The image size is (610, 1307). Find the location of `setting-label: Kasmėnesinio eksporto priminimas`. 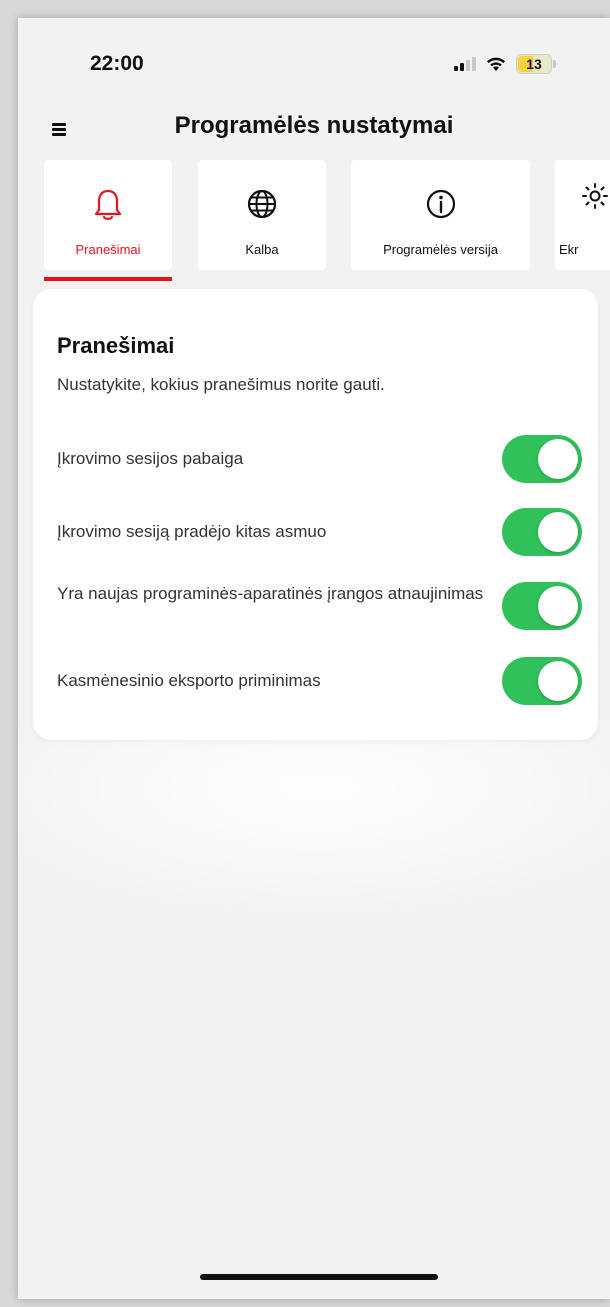

setting-label: Kasmėnesinio eksporto priminimas is located at coordinates (189, 680).